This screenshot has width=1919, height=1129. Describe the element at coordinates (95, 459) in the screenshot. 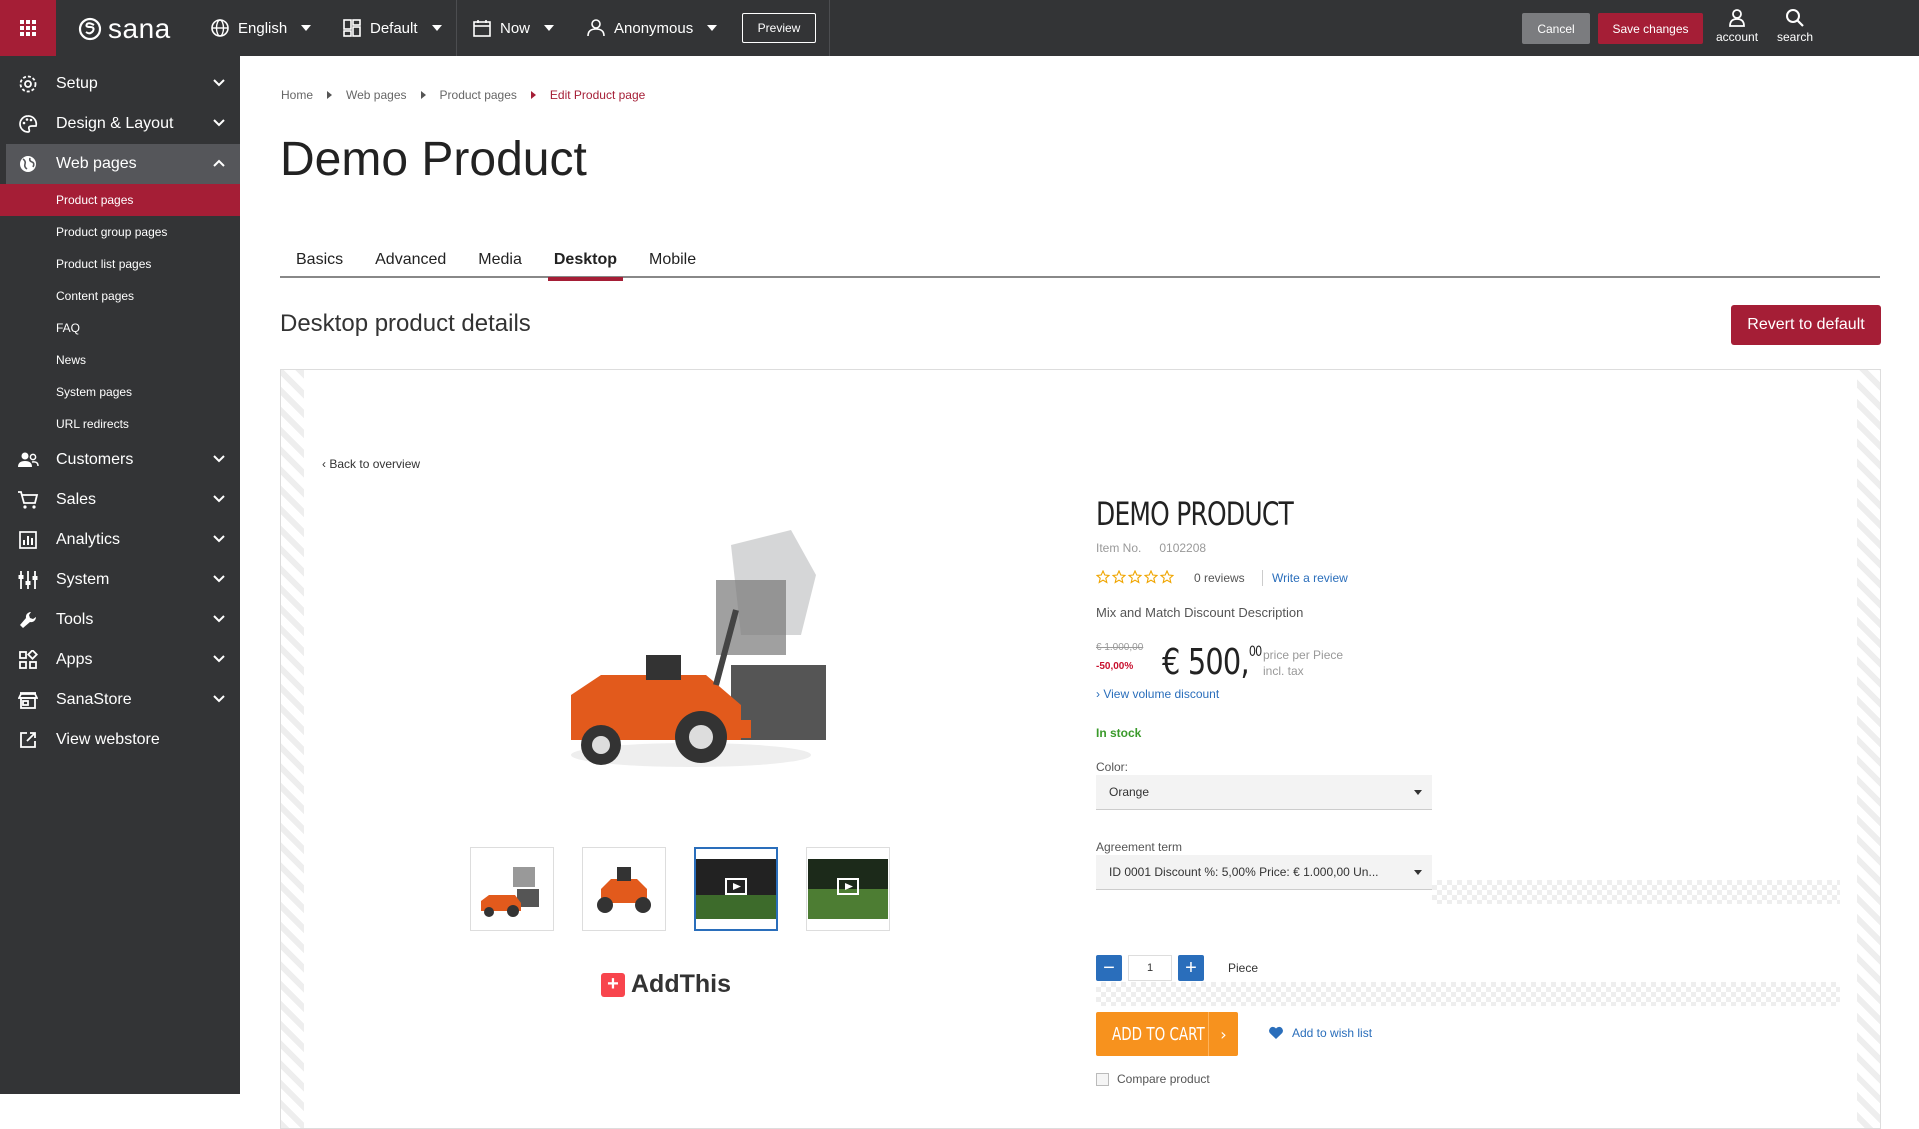

I see `sidebar-item-label: Customers` at that location.